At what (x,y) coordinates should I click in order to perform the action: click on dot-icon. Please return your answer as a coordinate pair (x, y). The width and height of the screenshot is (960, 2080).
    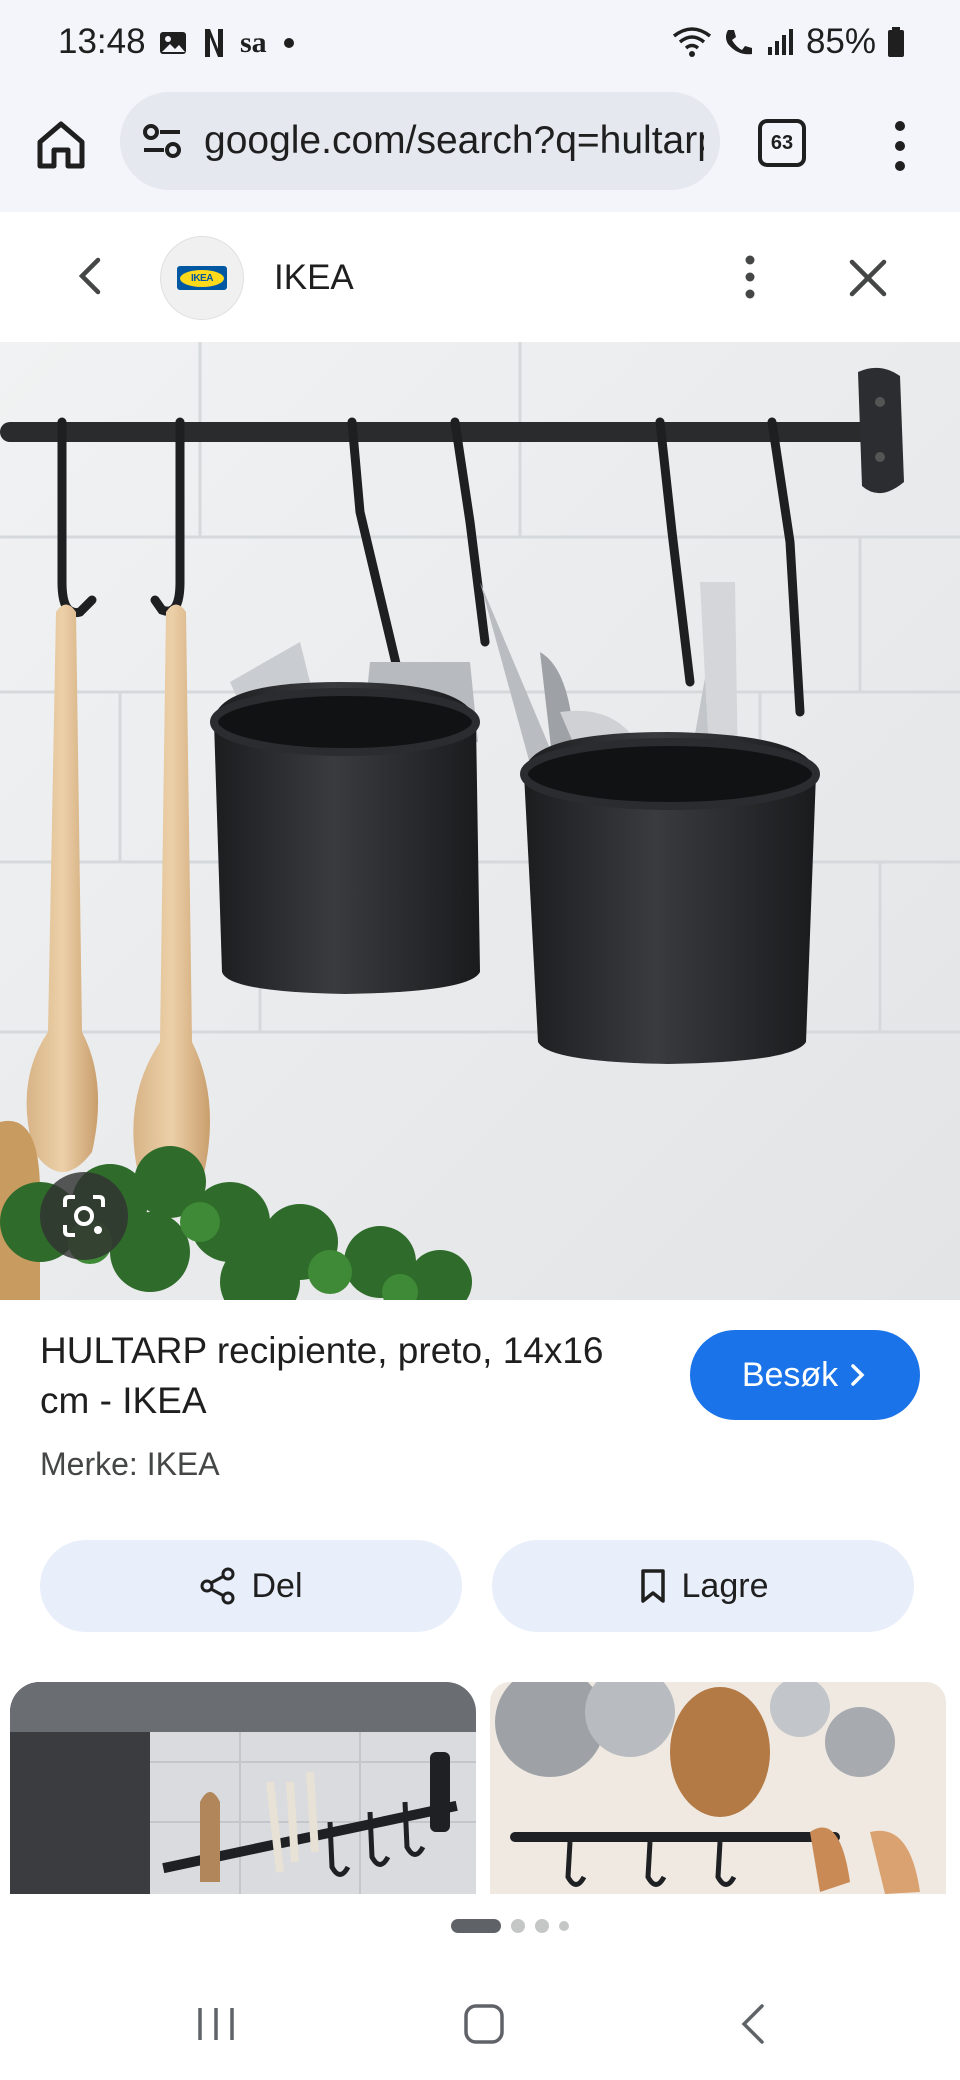
    Looking at the image, I should click on (288, 43).